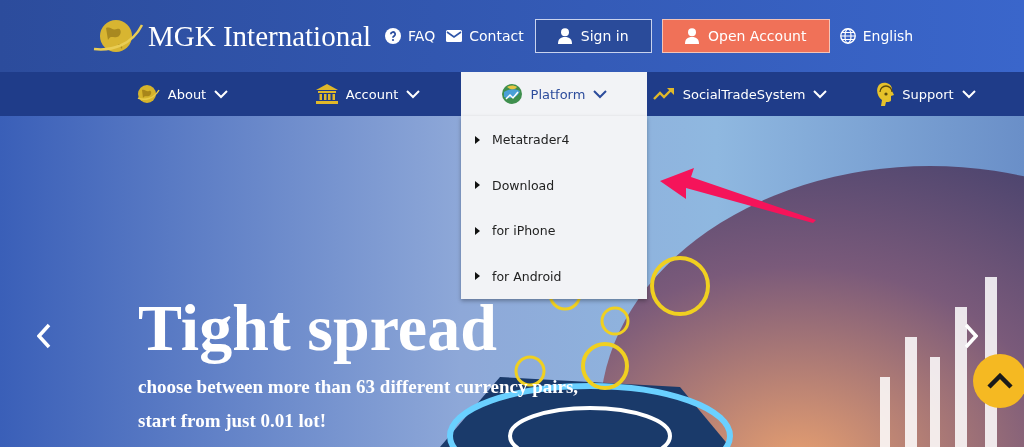 Image resolution: width=1024 pixels, height=447 pixels. What do you see at coordinates (260, 36) in the screenshot?
I see `logo-text: MGK International` at bounding box center [260, 36].